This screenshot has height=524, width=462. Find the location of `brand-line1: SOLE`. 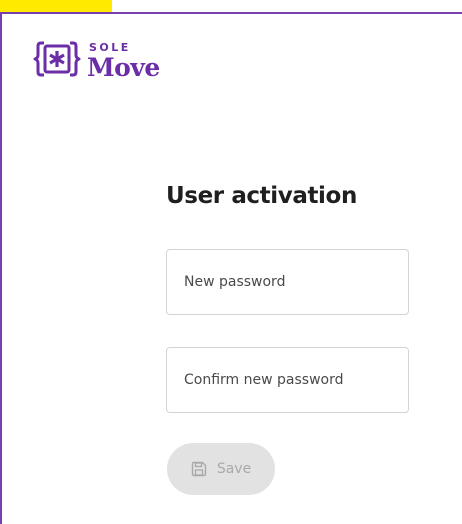

brand-line1: SOLE is located at coordinates (110, 47).